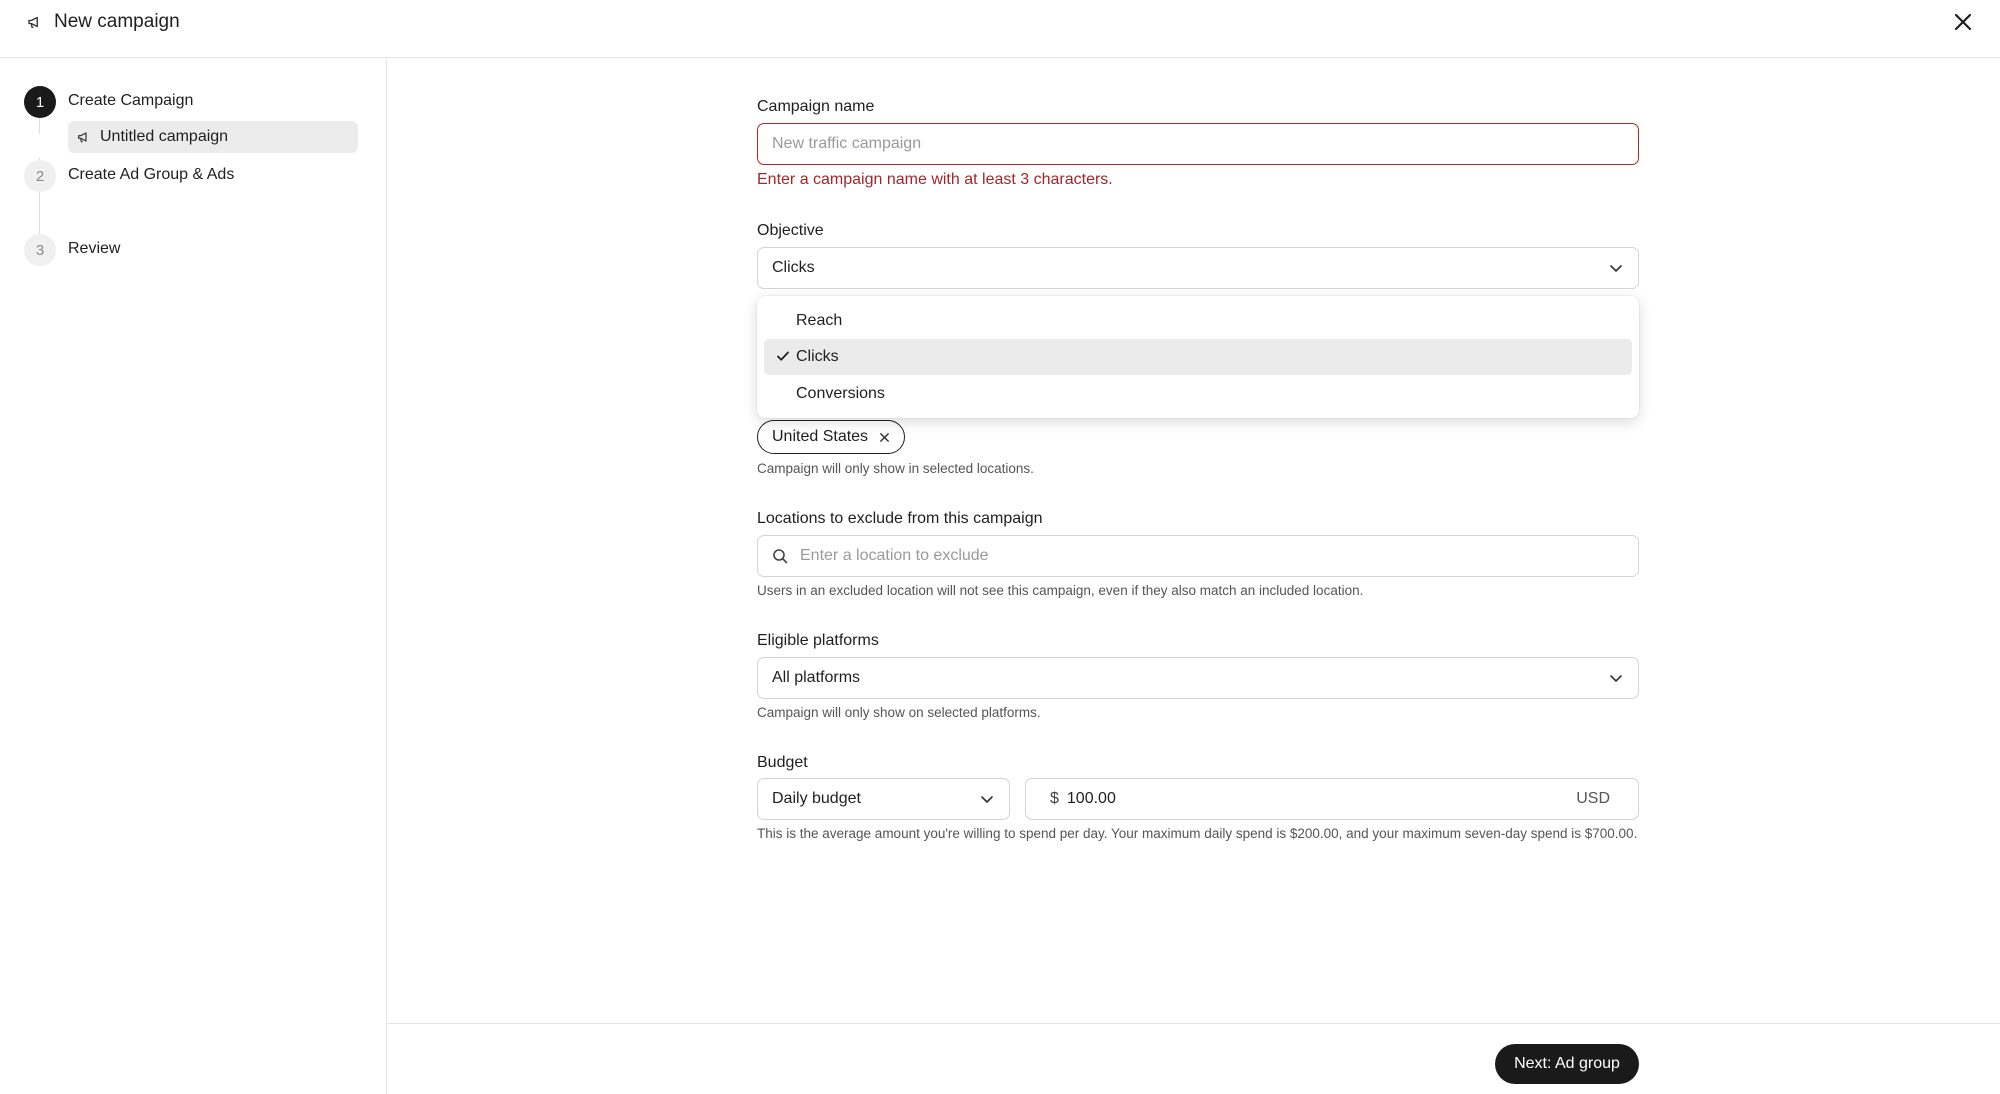 Image resolution: width=2000 pixels, height=1094 pixels. What do you see at coordinates (130, 101) in the screenshot?
I see `sidebar-step-create-campaign: Create Campaign` at bounding box center [130, 101].